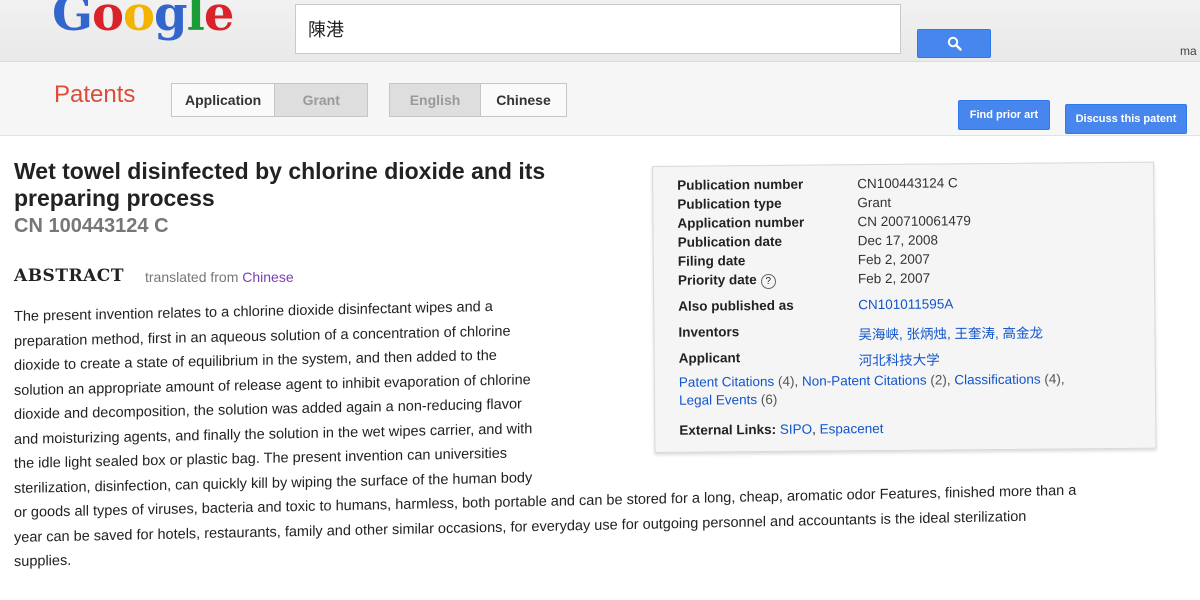 The image size is (1200, 600). Describe the element at coordinates (907, 183) in the screenshot. I see `info-value: CN100443124 C` at that location.